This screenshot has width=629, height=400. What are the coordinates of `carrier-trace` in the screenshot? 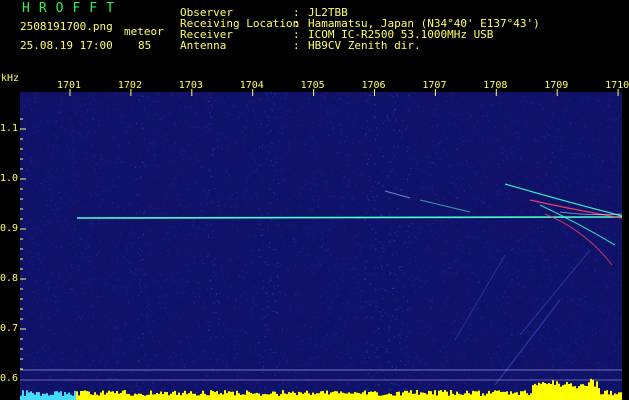 It's located at (349, 217).